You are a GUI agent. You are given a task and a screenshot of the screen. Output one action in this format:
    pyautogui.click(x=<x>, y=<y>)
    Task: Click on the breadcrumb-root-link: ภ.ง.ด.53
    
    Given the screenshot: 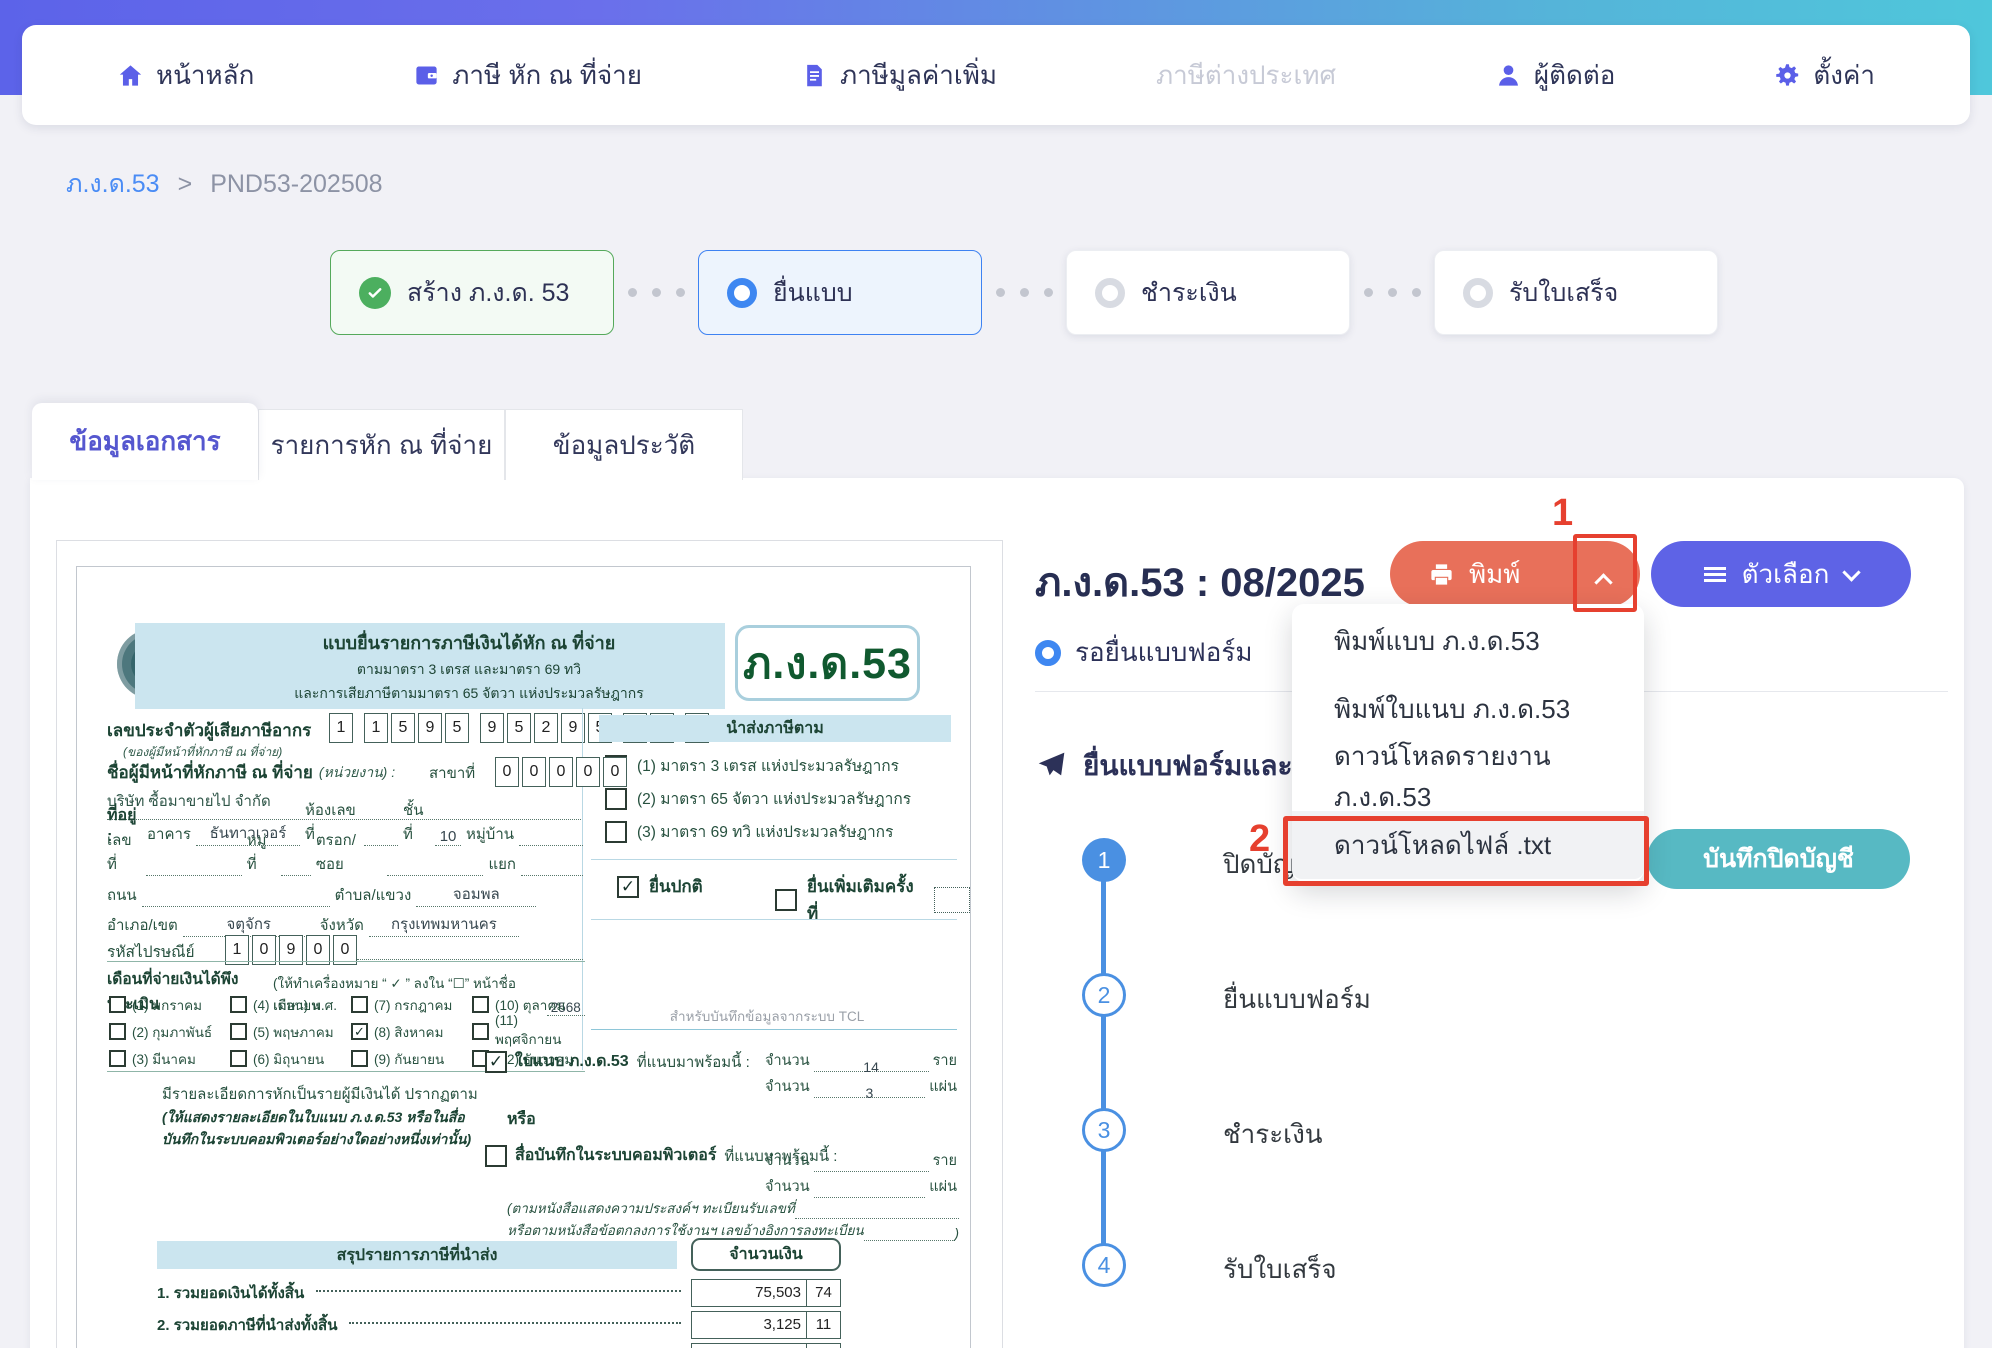 What is the action you would take?
    pyautogui.click(x=113, y=184)
    